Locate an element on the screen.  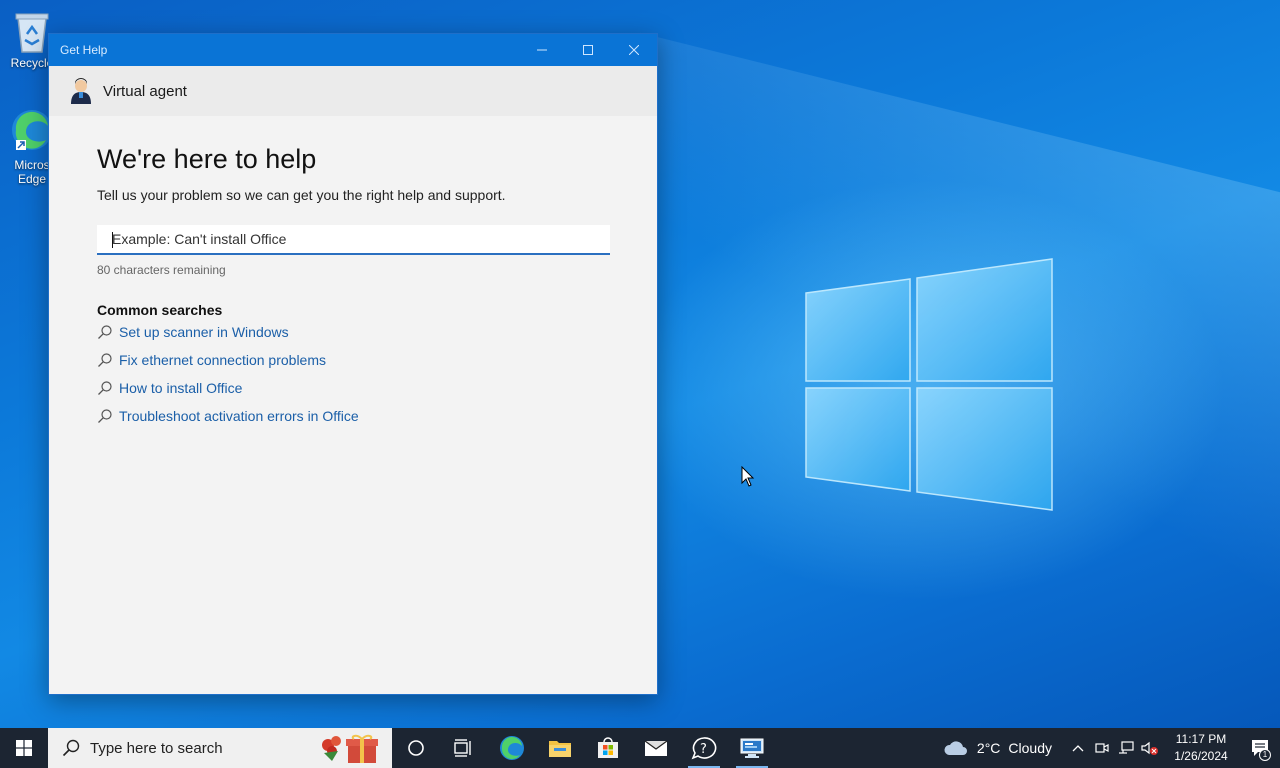
minimize-button is located at coordinates (542, 50).